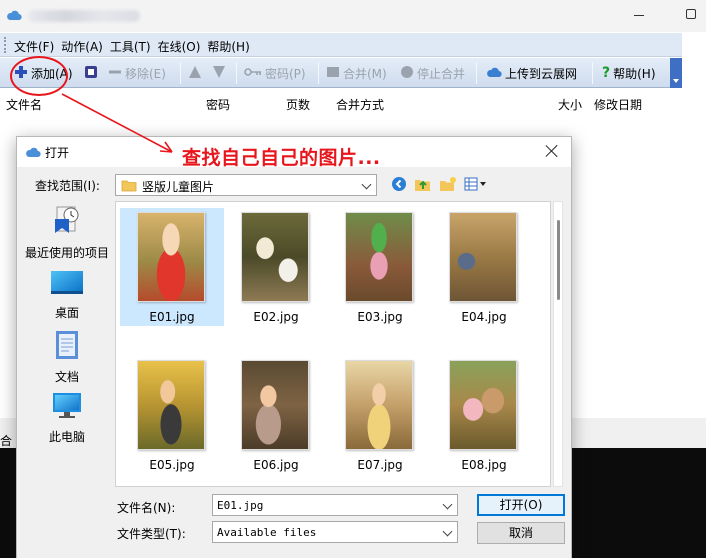  What do you see at coordinates (228, 46) in the screenshot?
I see `menu-help: 帮助(H)` at bounding box center [228, 46].